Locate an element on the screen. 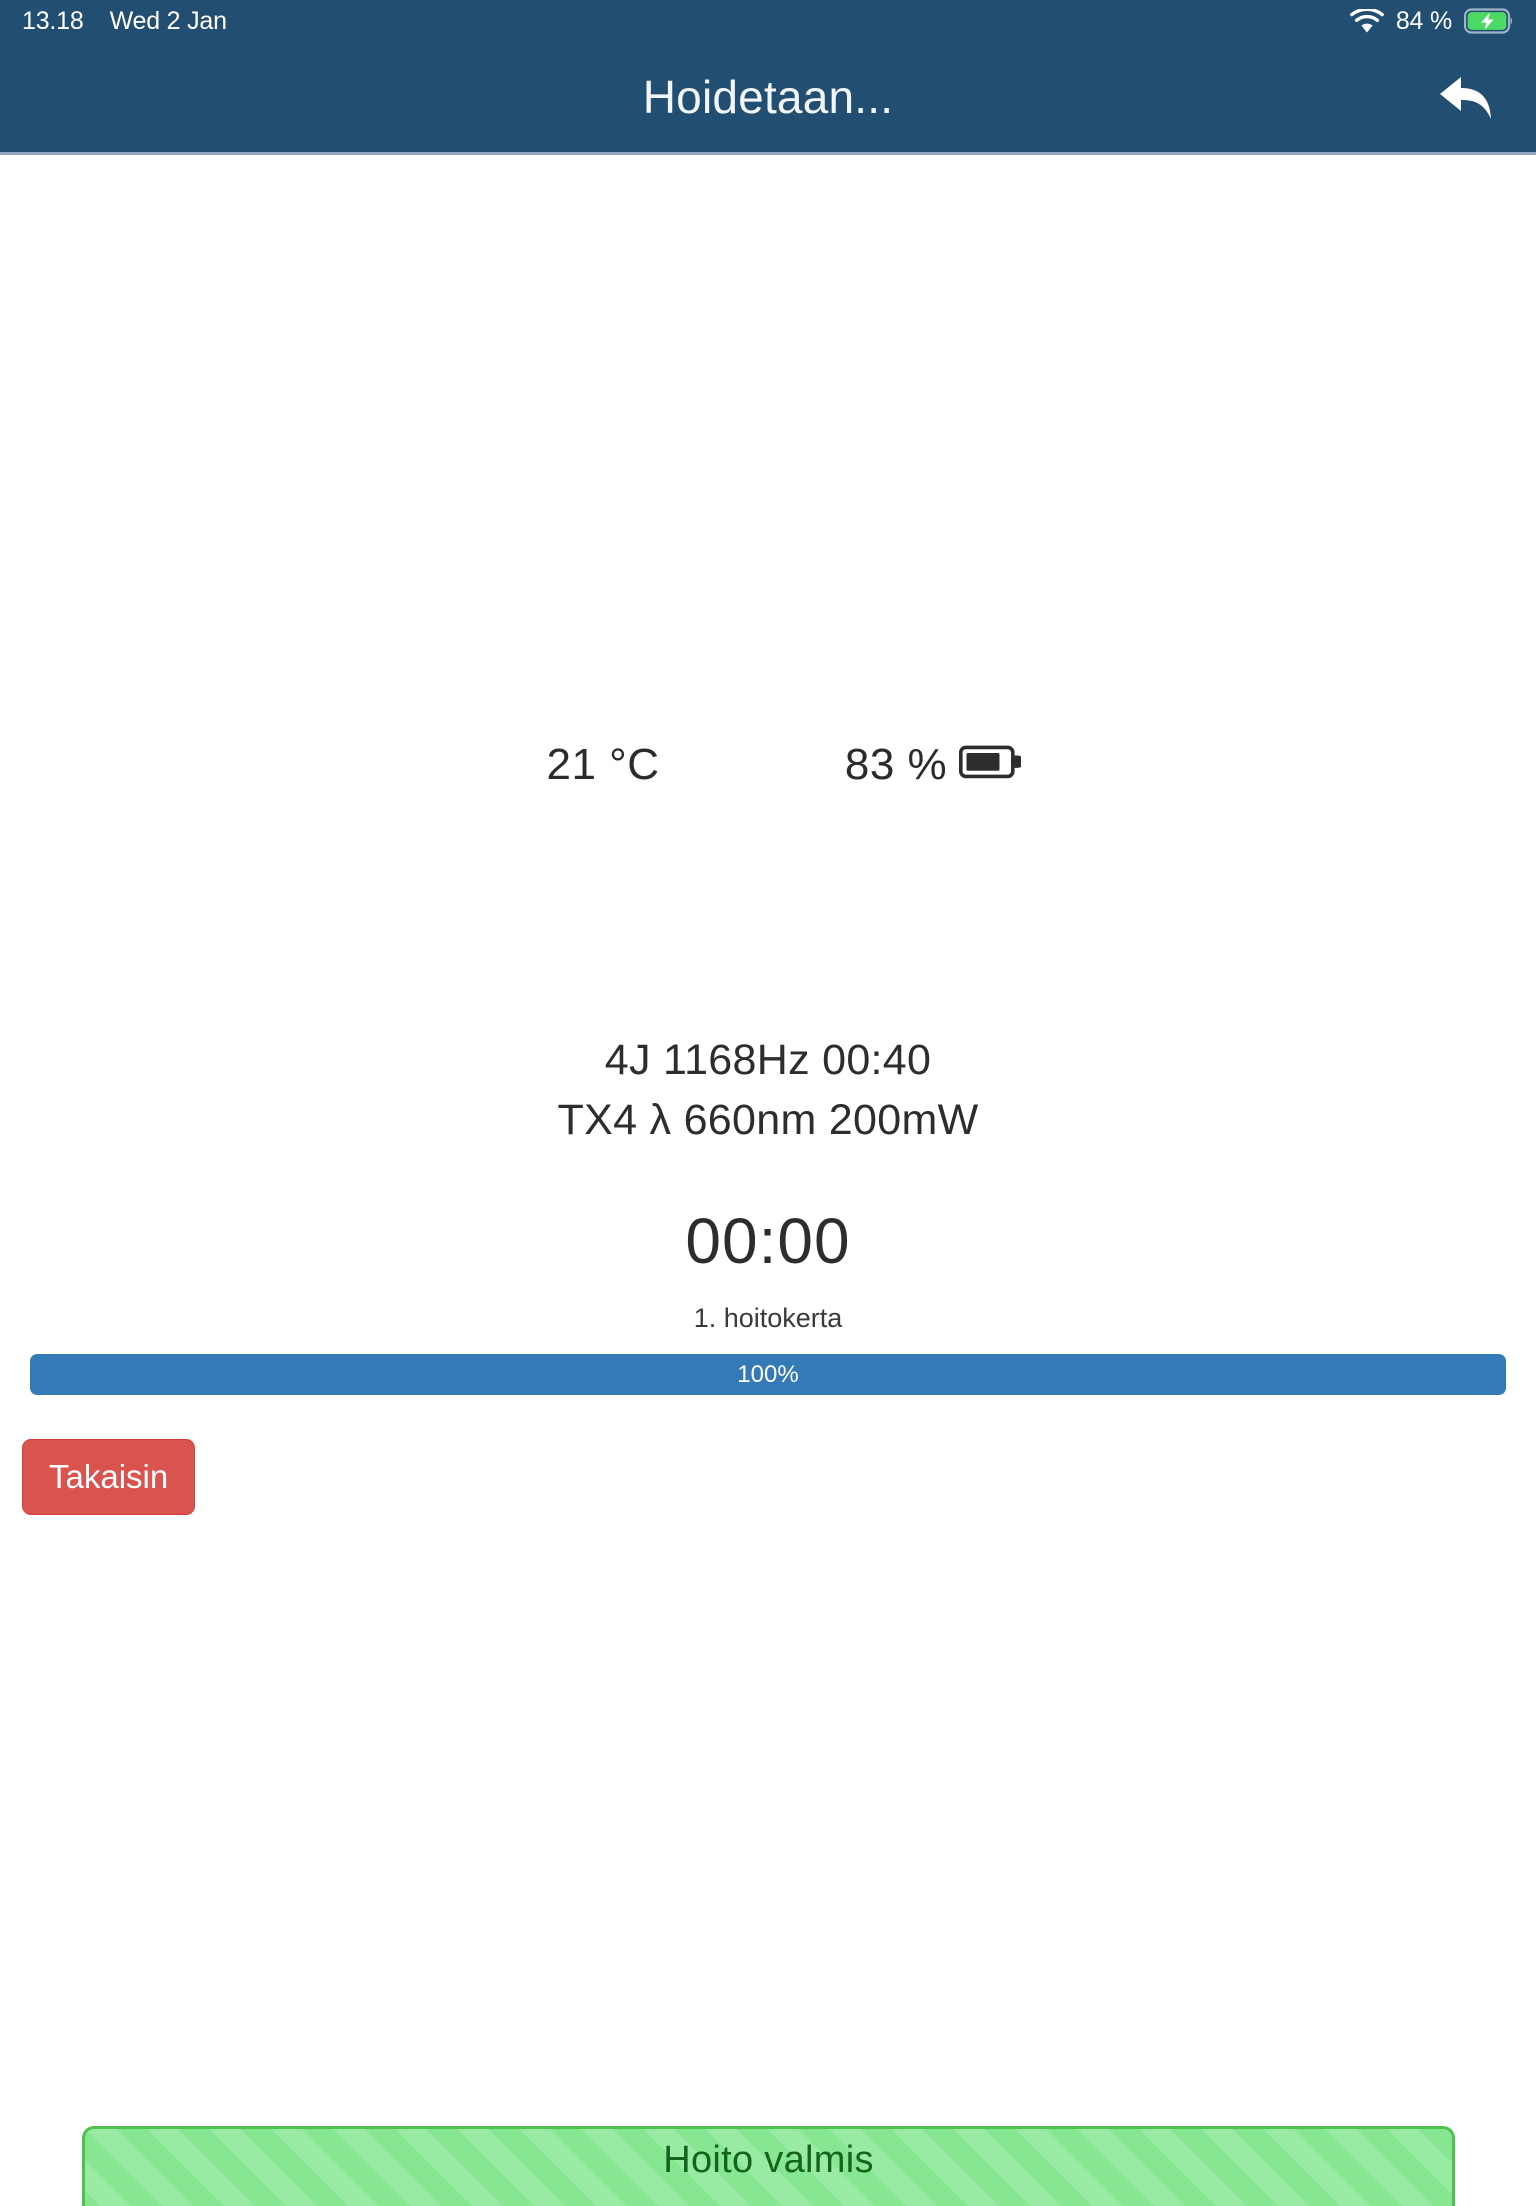 This screenshot has height=2206, width=1536. treatment-progress-bar: 100% is located at coordinates (768, 1374).